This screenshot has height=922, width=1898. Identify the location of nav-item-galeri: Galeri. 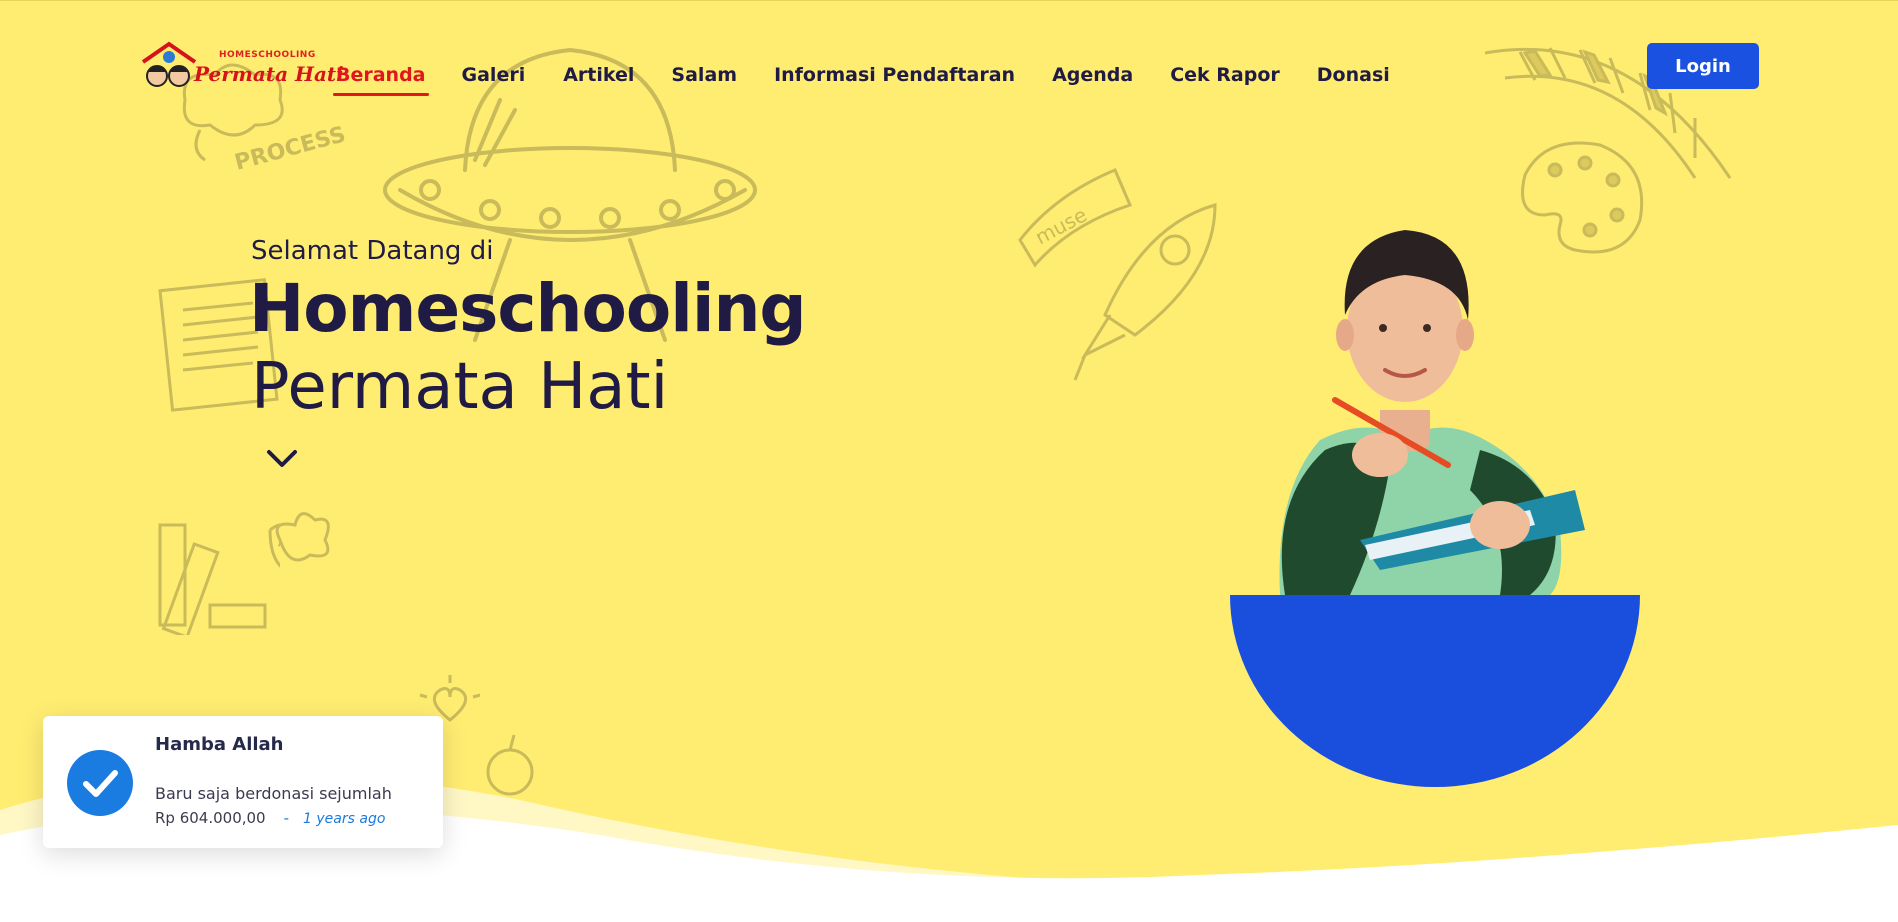
(494, 80).